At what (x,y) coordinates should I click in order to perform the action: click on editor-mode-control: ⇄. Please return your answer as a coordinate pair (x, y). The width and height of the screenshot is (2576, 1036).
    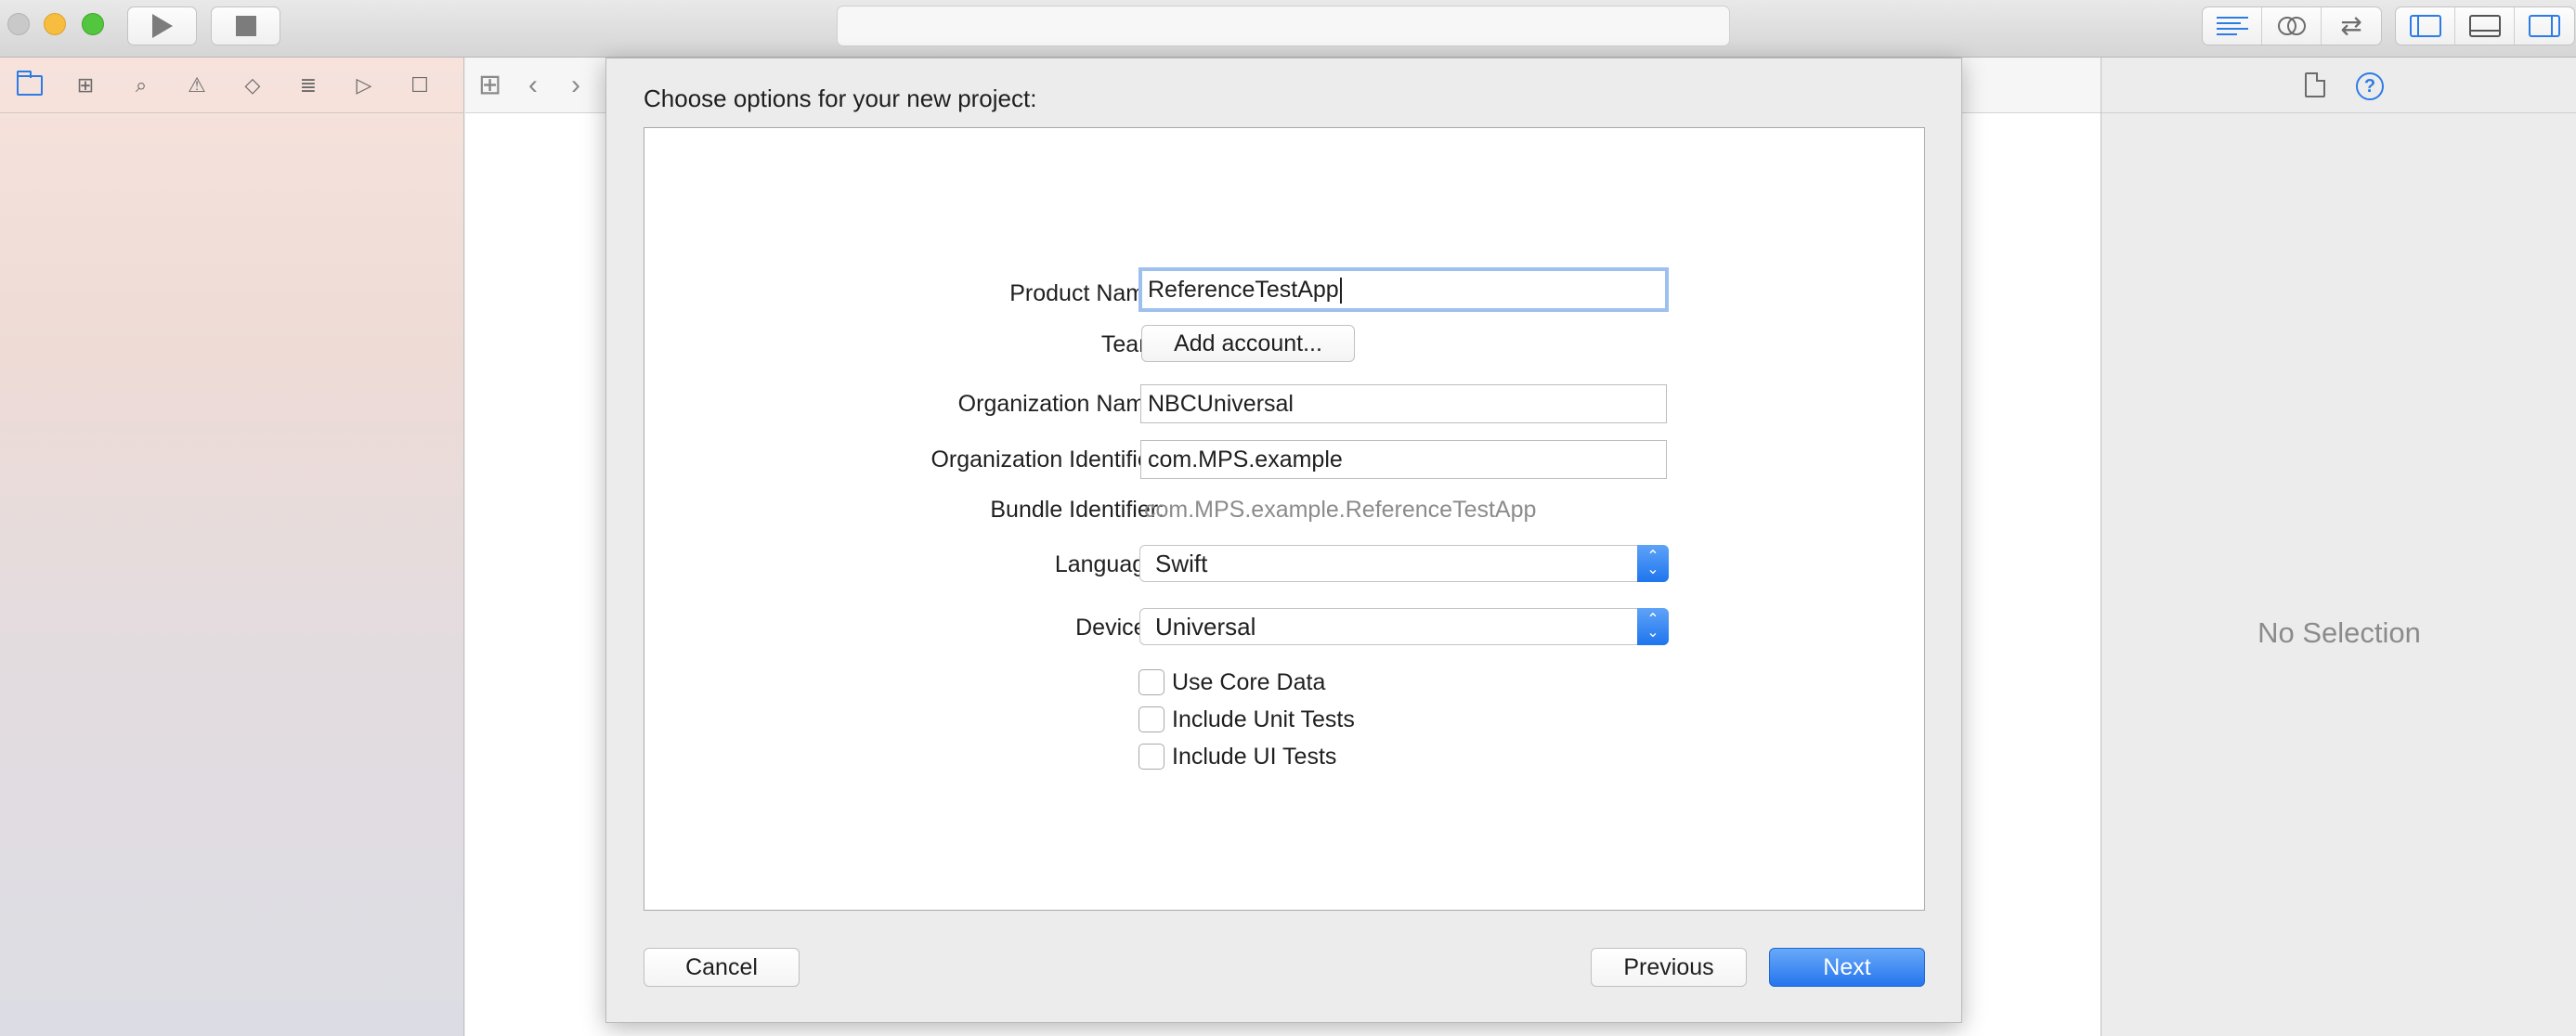
    Looking at the image, I should click on (2292, 25).